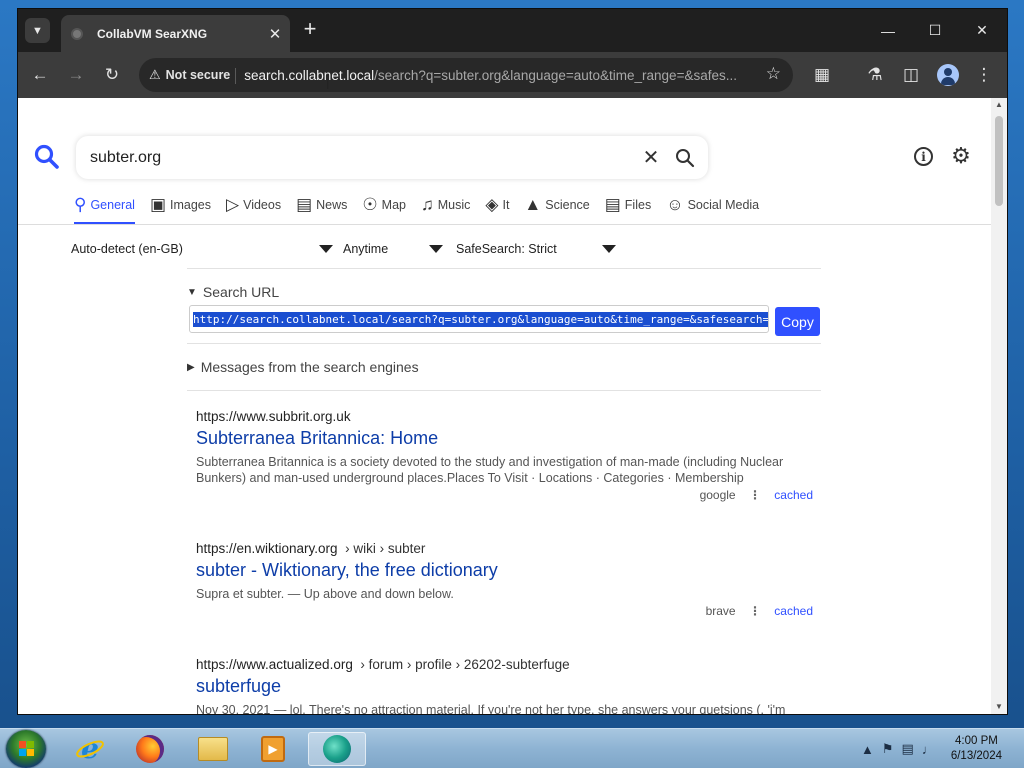 This screenshot has width=1024, height=768. I want to click on close-window-button: ✕, so click(982, 30).